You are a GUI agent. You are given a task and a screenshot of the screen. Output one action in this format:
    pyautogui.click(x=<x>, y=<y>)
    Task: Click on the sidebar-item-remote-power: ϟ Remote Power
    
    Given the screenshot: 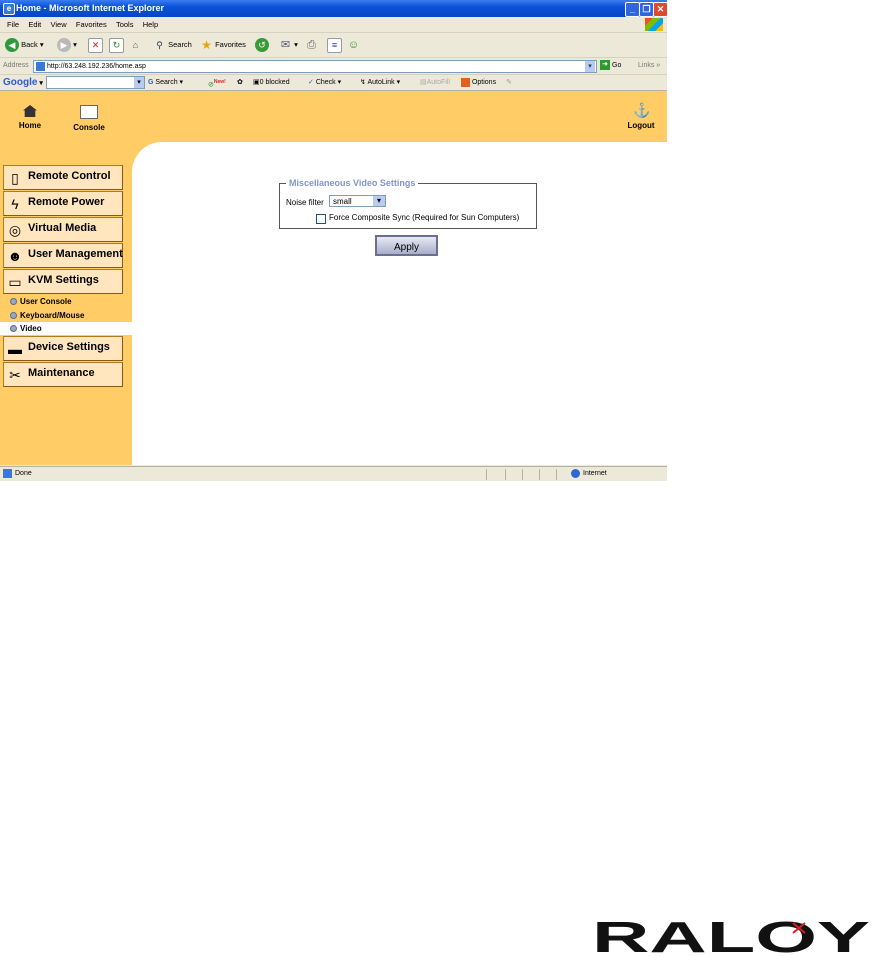 What is the action you would take?
    pyautogui.click(x=63, y=203)
    